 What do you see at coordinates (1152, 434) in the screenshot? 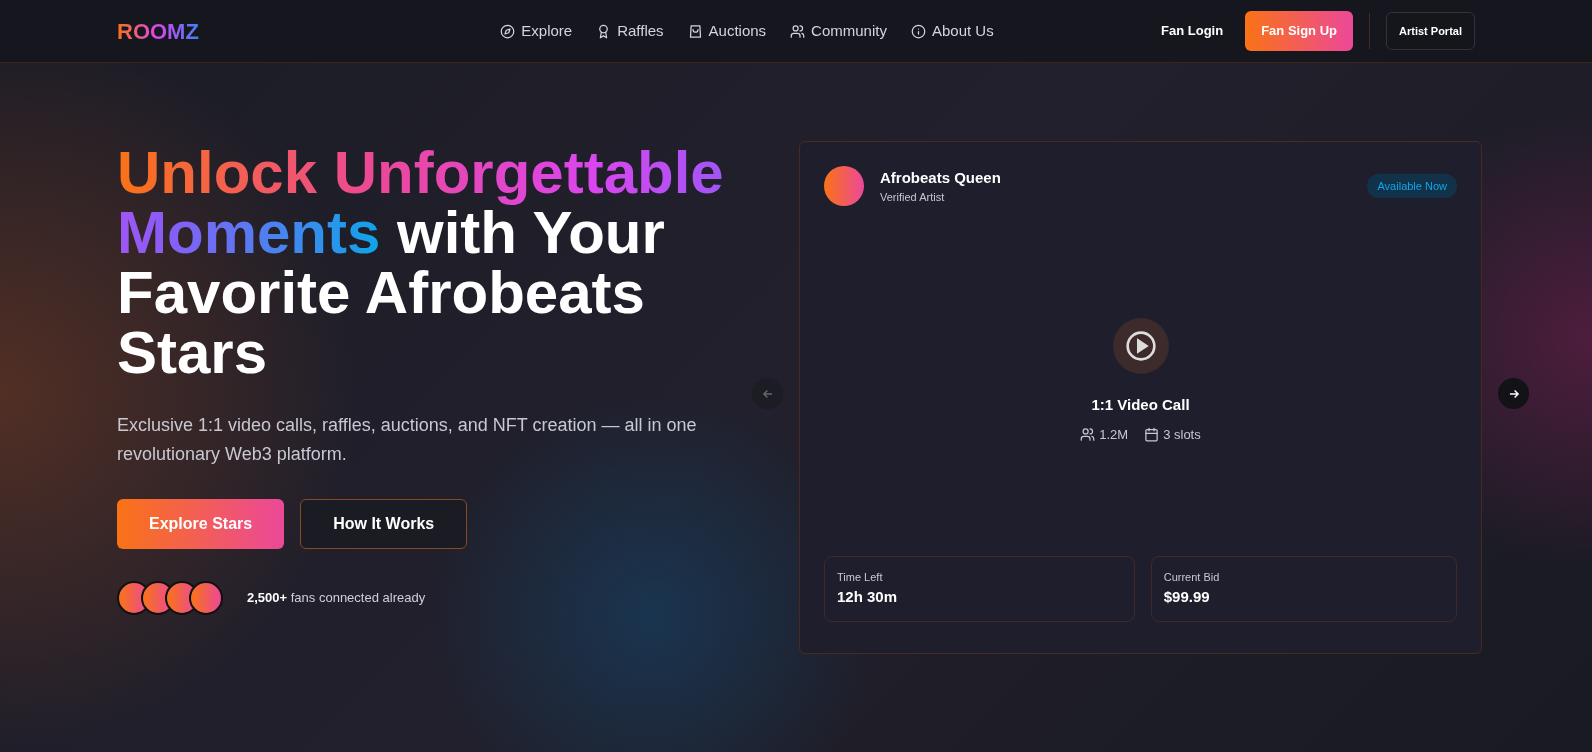
I see `calendar-icon` at bounding box center [1152, 434].